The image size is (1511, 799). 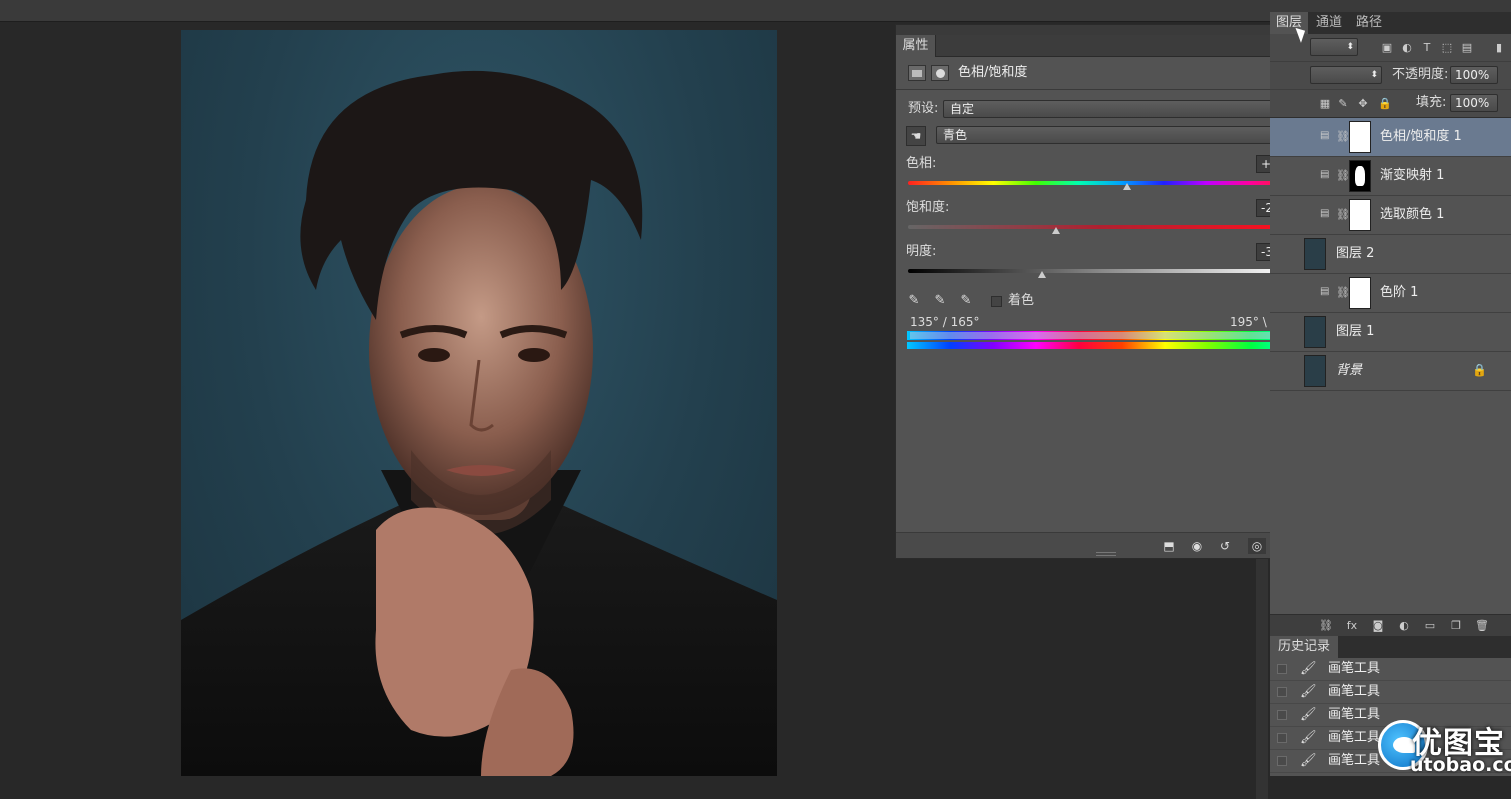 I want to click on eyedropper-minus-icon: ✎, so click(x=966, y=301).